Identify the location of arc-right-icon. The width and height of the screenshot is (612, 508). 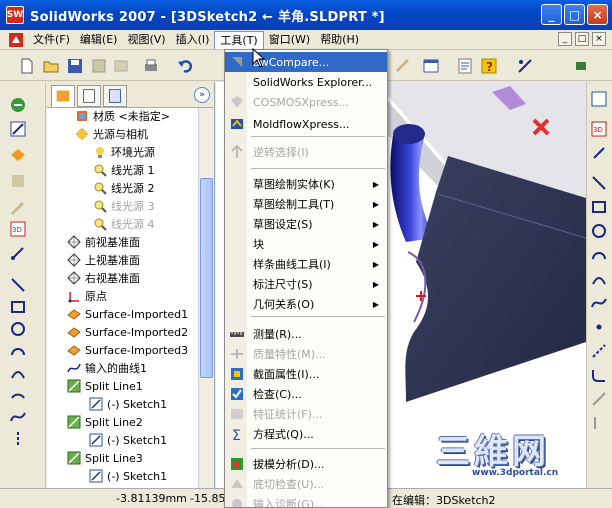
(599, 255).